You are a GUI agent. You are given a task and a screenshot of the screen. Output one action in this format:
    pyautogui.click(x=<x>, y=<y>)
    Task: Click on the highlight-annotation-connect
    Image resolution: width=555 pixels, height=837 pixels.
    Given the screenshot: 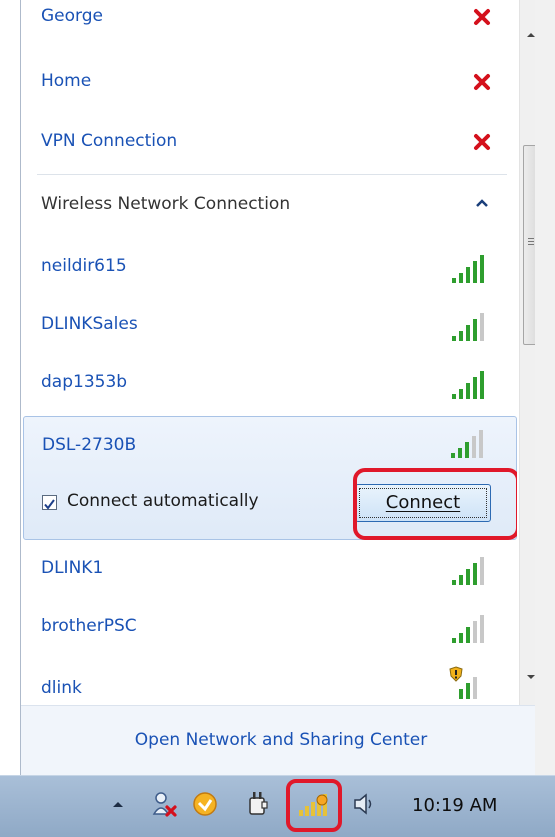 What is the action you would take?
    pyautogui.click(x=435, y=504)
    